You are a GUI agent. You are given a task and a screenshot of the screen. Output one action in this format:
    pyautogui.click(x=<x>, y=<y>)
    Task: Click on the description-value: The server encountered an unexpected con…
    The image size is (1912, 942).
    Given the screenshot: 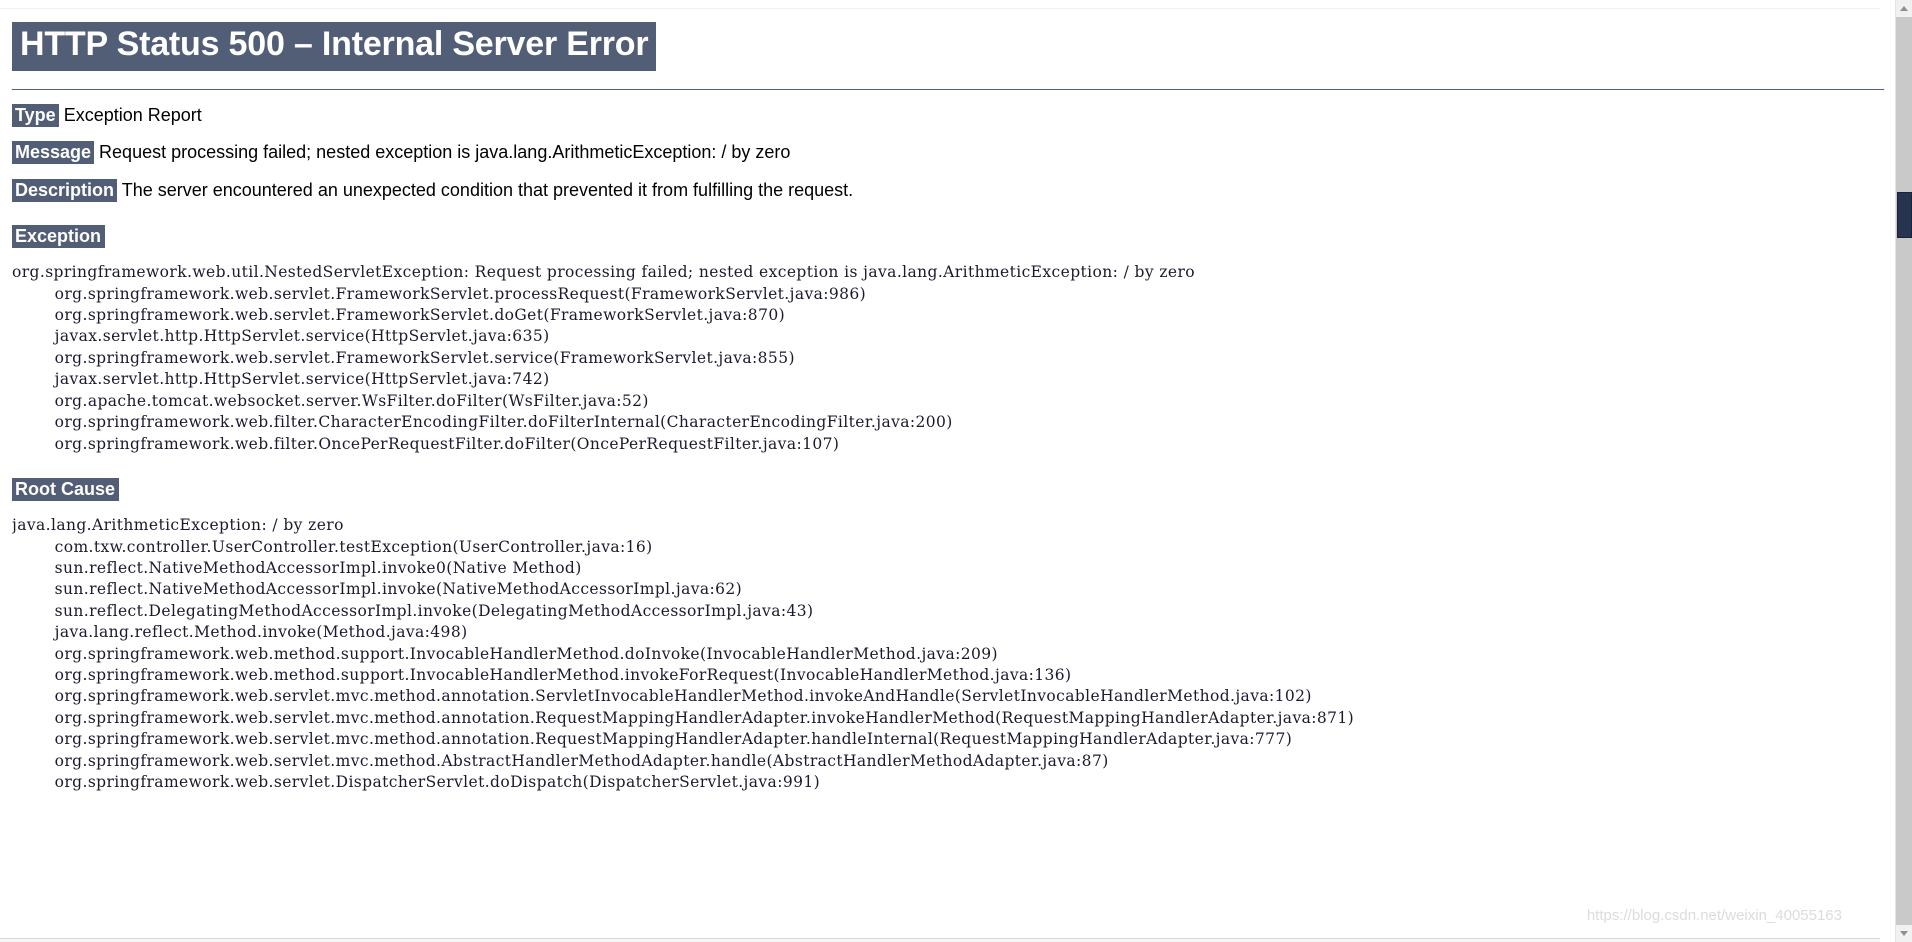 What is the action you would take?
    pyautogui.click(x=485, y=189)
    